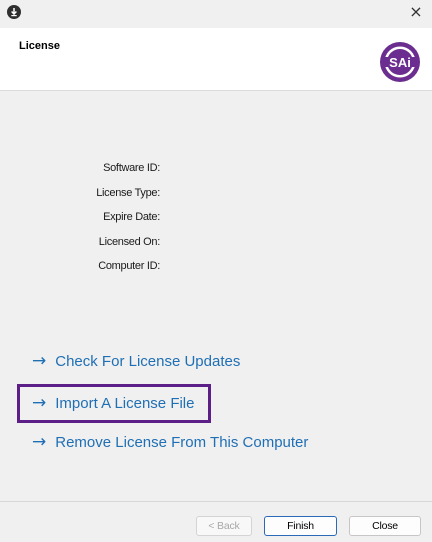  Describe the element at coordinates (416, 12) in the screenshot. I see `close-icon: ×` at that location.